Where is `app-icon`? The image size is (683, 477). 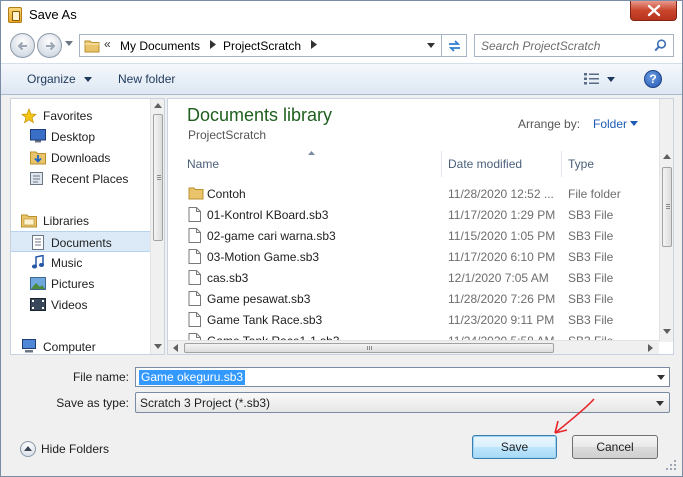 app-icon is located at coordinates (15, 15).